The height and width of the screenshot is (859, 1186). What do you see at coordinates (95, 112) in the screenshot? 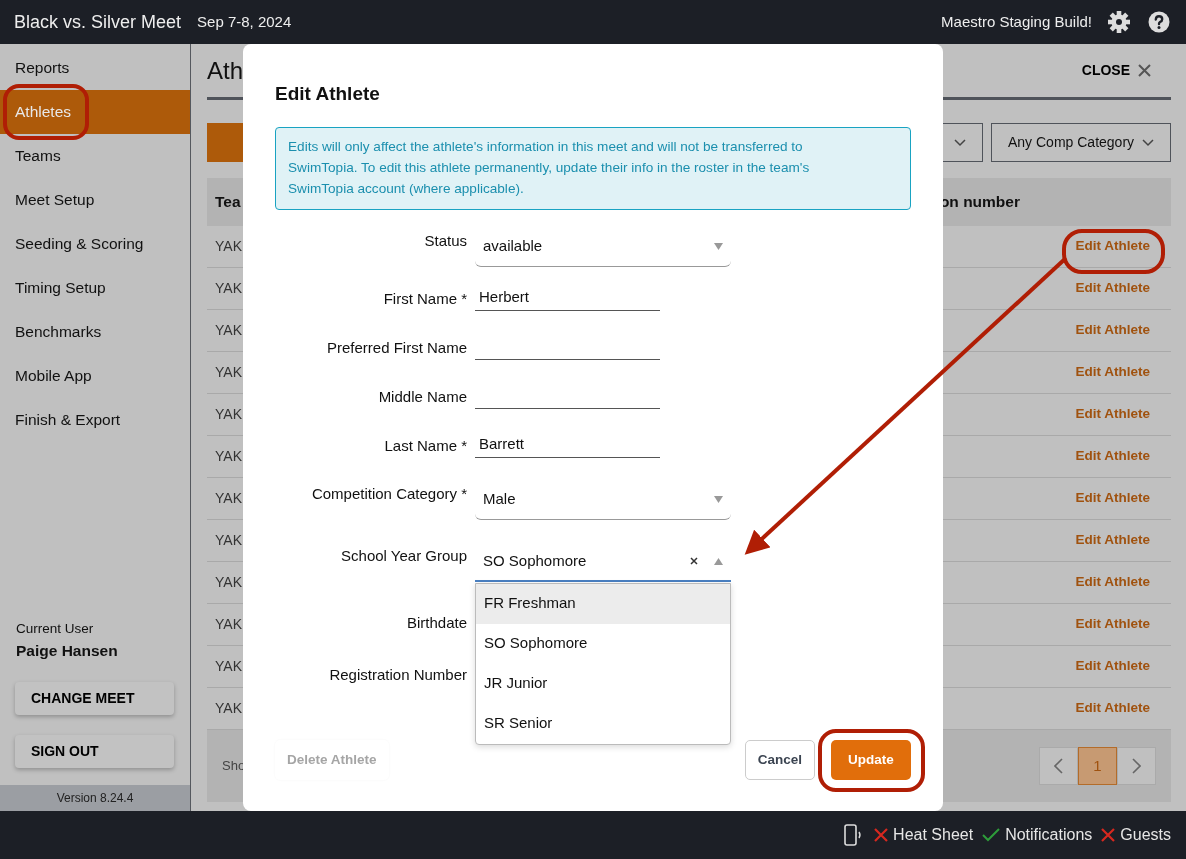
I see `sidebar-item: Athletes` at bounding box center [95, 112].